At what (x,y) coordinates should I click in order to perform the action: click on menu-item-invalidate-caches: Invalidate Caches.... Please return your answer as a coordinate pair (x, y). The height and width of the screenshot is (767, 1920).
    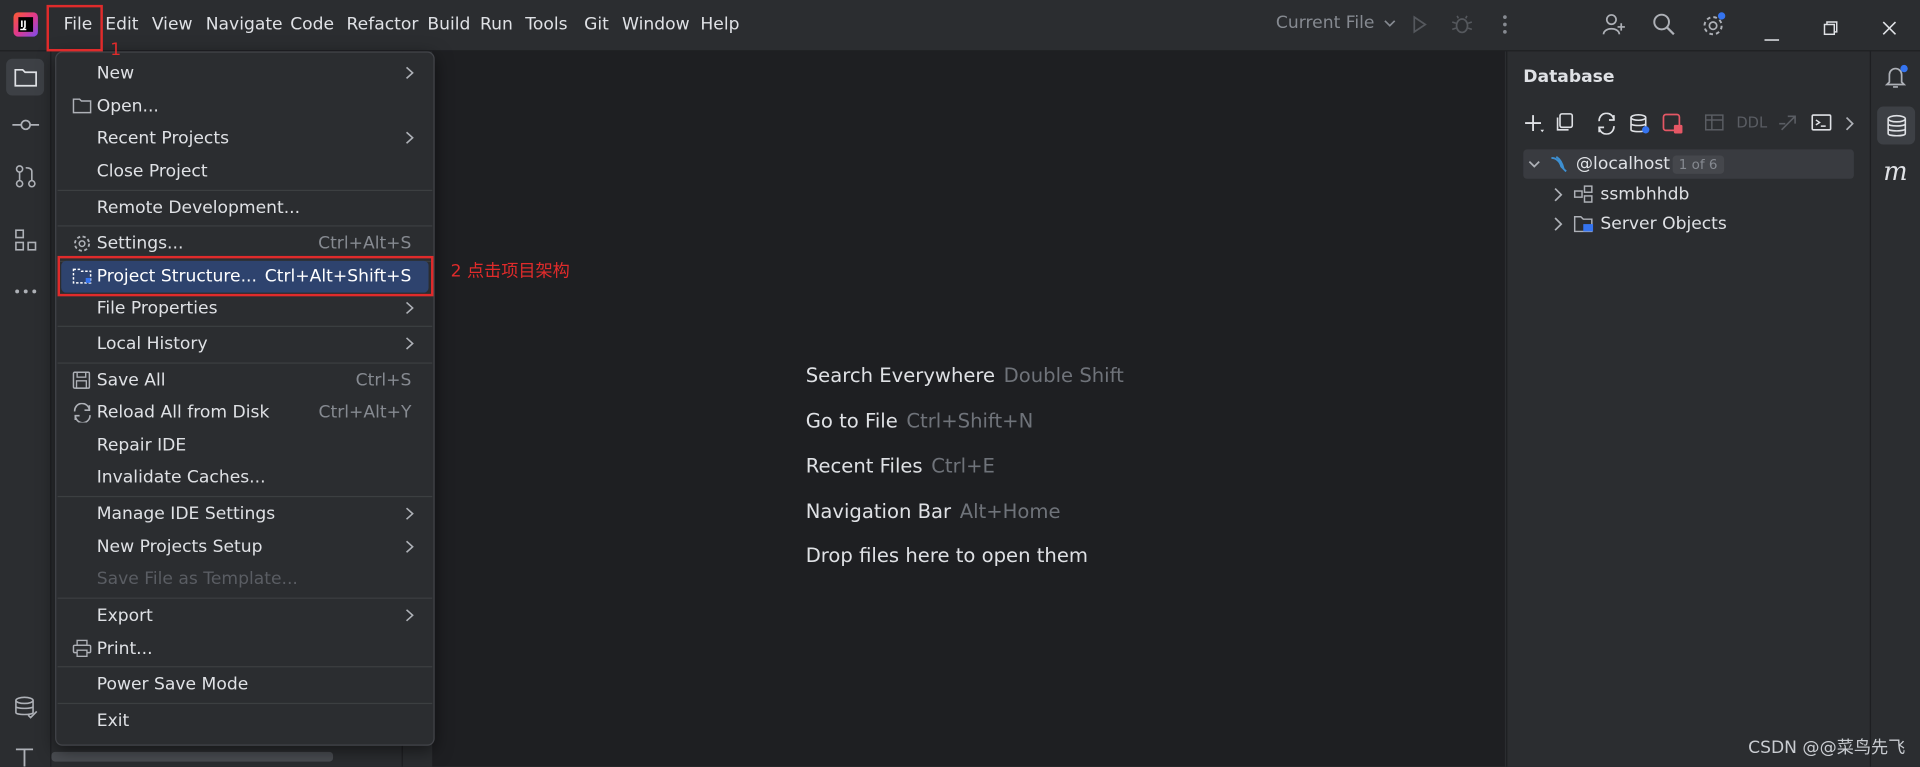
    Looking at the image, I should click on (244, 478).